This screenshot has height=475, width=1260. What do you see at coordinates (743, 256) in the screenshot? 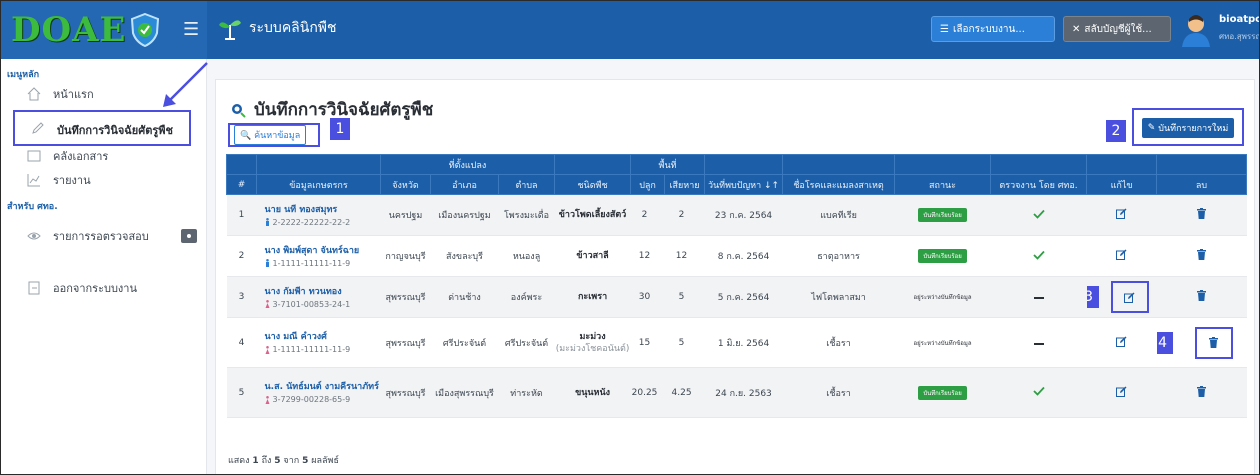
I see `problem-date: 8 ก.ค. 2564` at bounding box center [743, 256].